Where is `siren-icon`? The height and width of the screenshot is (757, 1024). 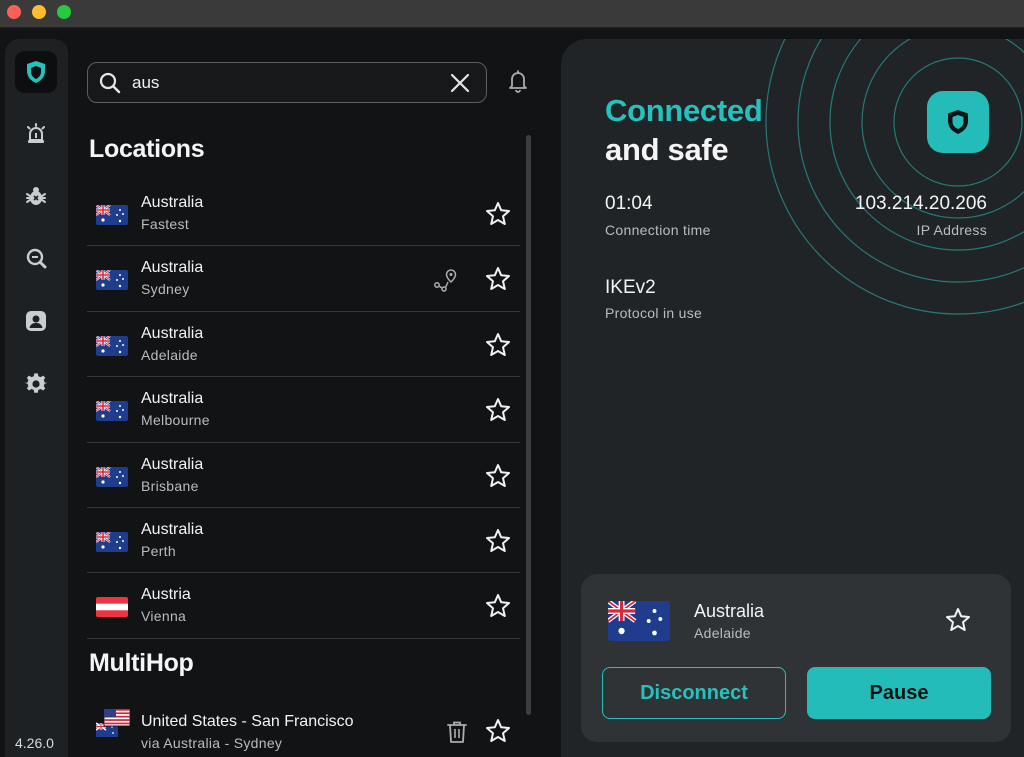
siren-icon is located at coordinates (36, 133).